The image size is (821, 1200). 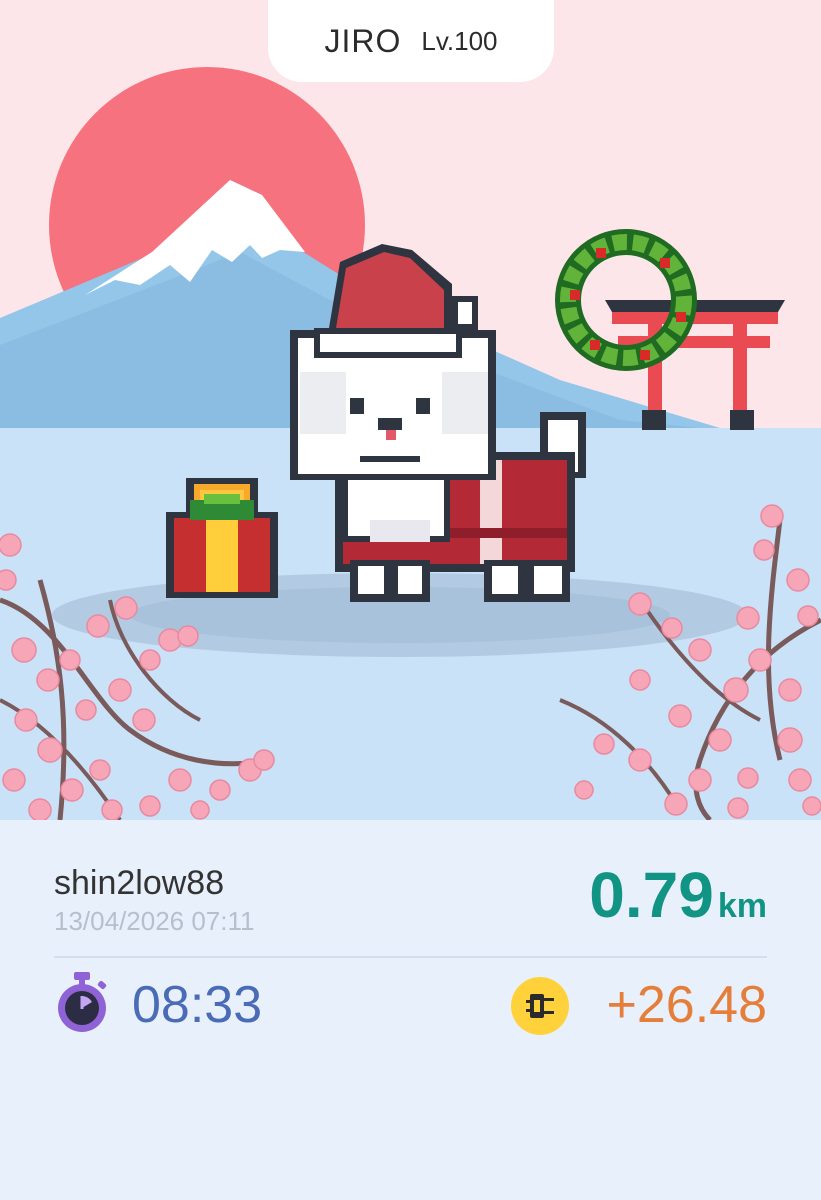 What do you see at coordinates (363, 40) in the screenshot?
I see `pet-name: JIRO` at bounding box center [363, 40].